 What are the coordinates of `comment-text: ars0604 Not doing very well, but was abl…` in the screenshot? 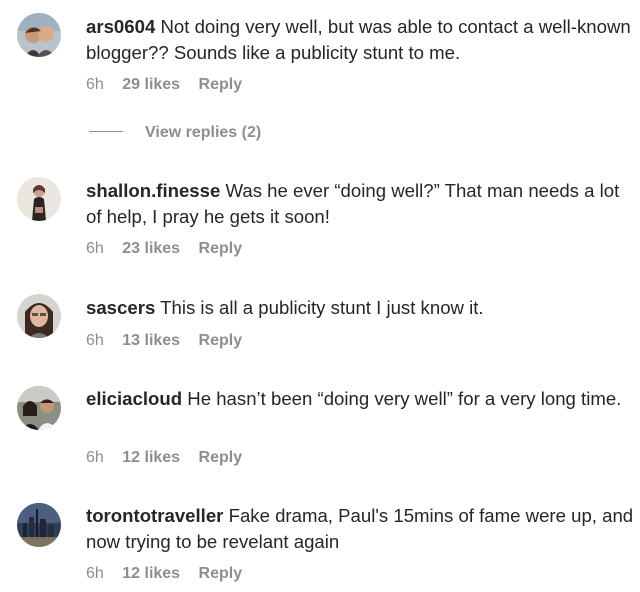 It's located at (360, 40).